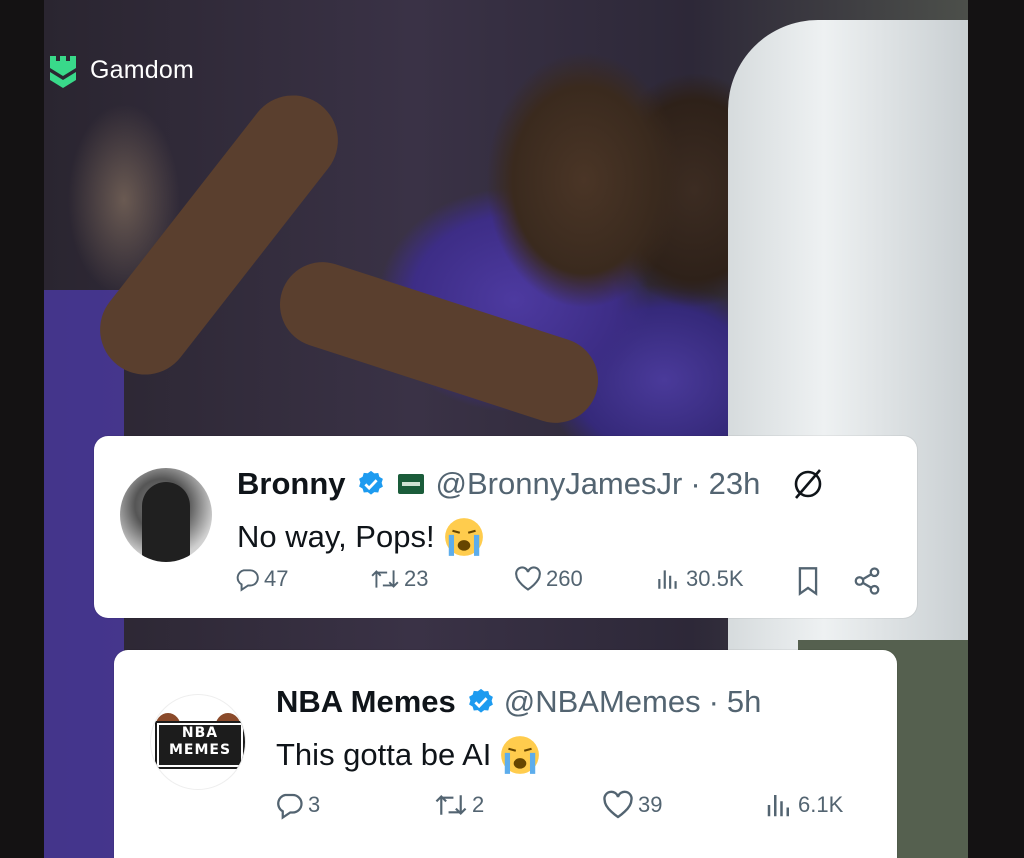 This screenshot has width=1024, height=858. I want to click on share-button, so click(867, 581).